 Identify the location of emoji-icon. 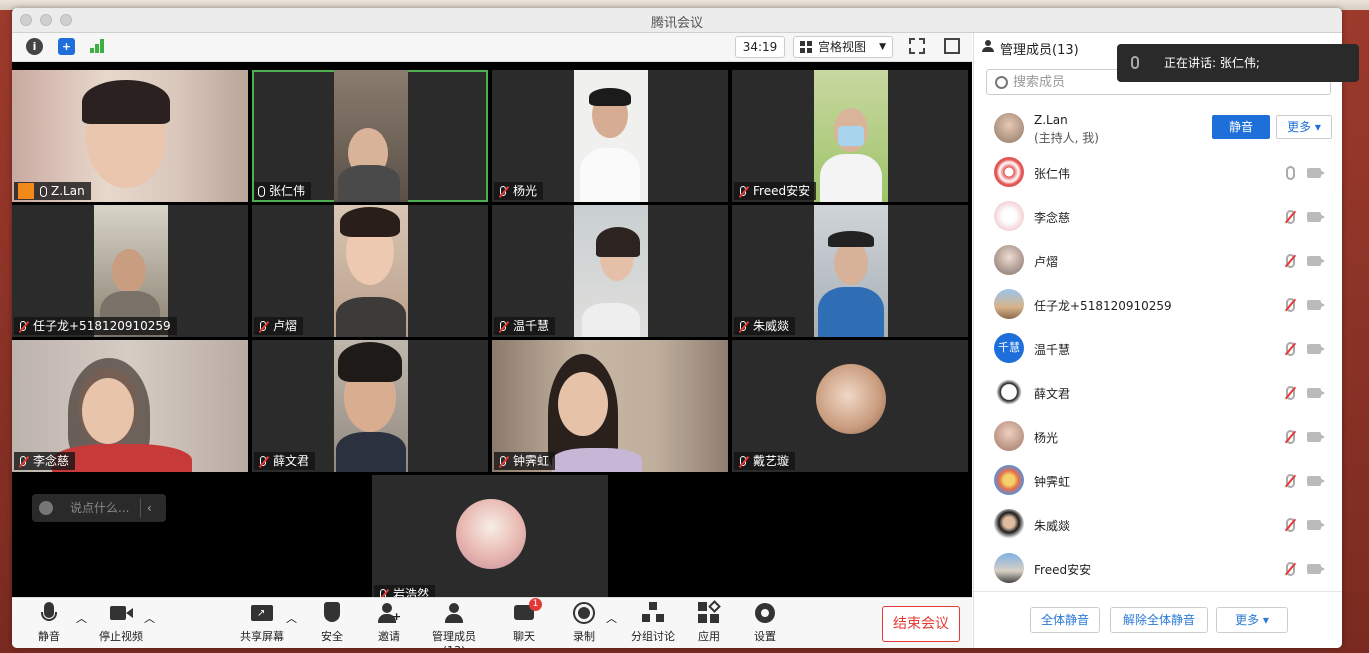
(46, 508).